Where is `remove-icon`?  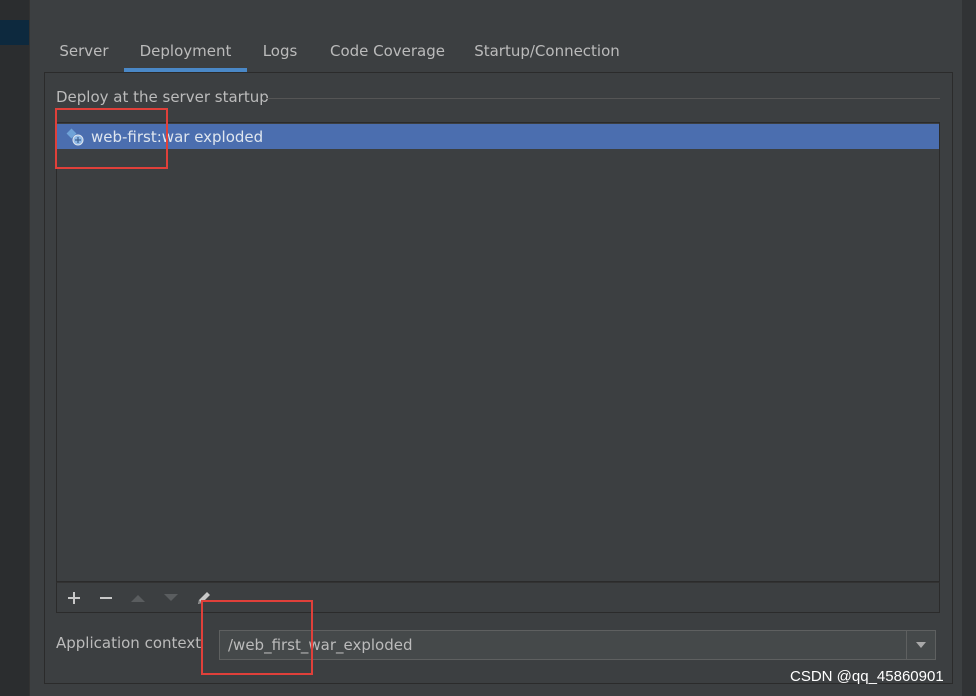 remove-icon is located at coordinates (106, 598).